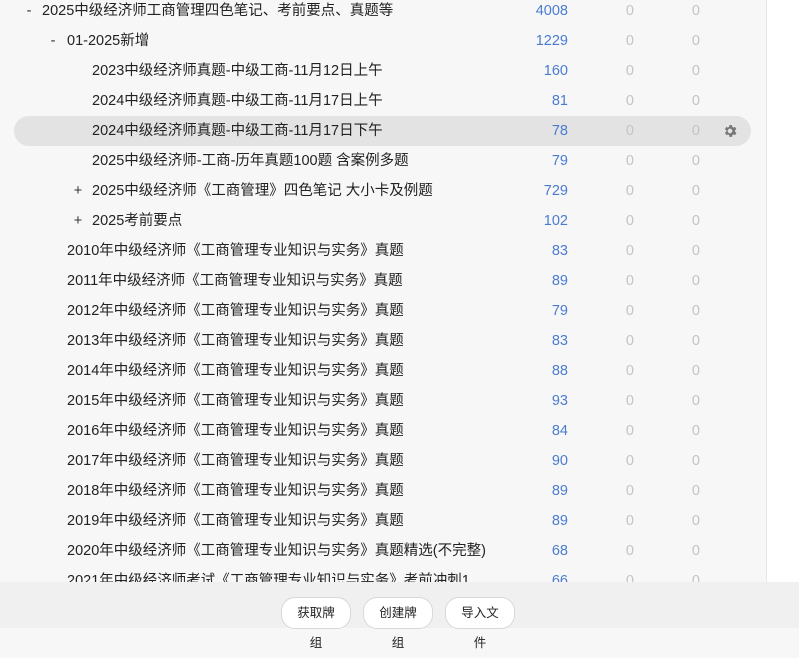  I want to click on deck-row: -01-2025新增 1229 0 0, so click(382, 41).